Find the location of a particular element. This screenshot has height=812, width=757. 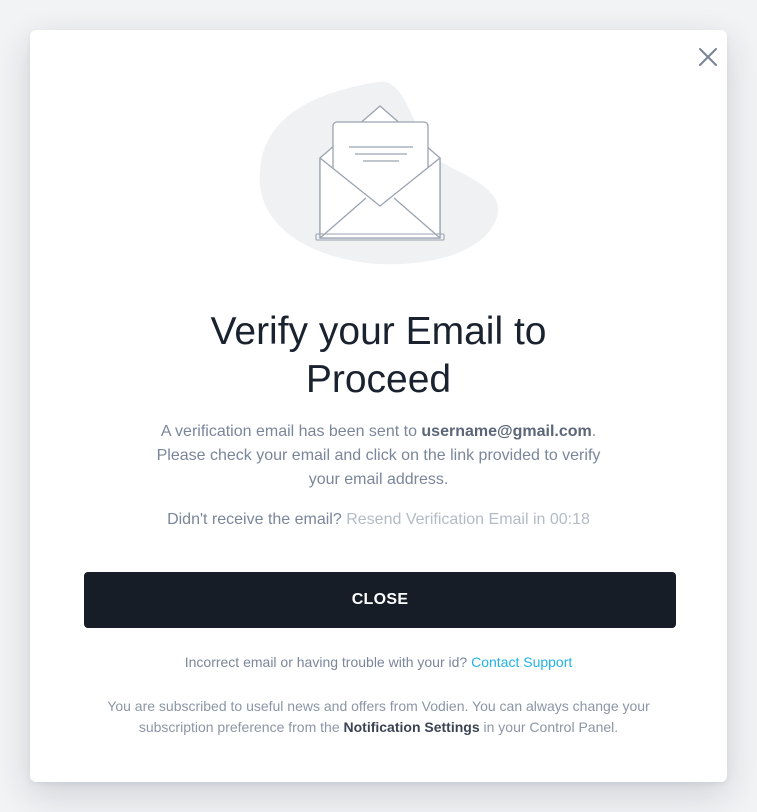

title-line-1: Verify your Email to is located at coordinates (378, 331).